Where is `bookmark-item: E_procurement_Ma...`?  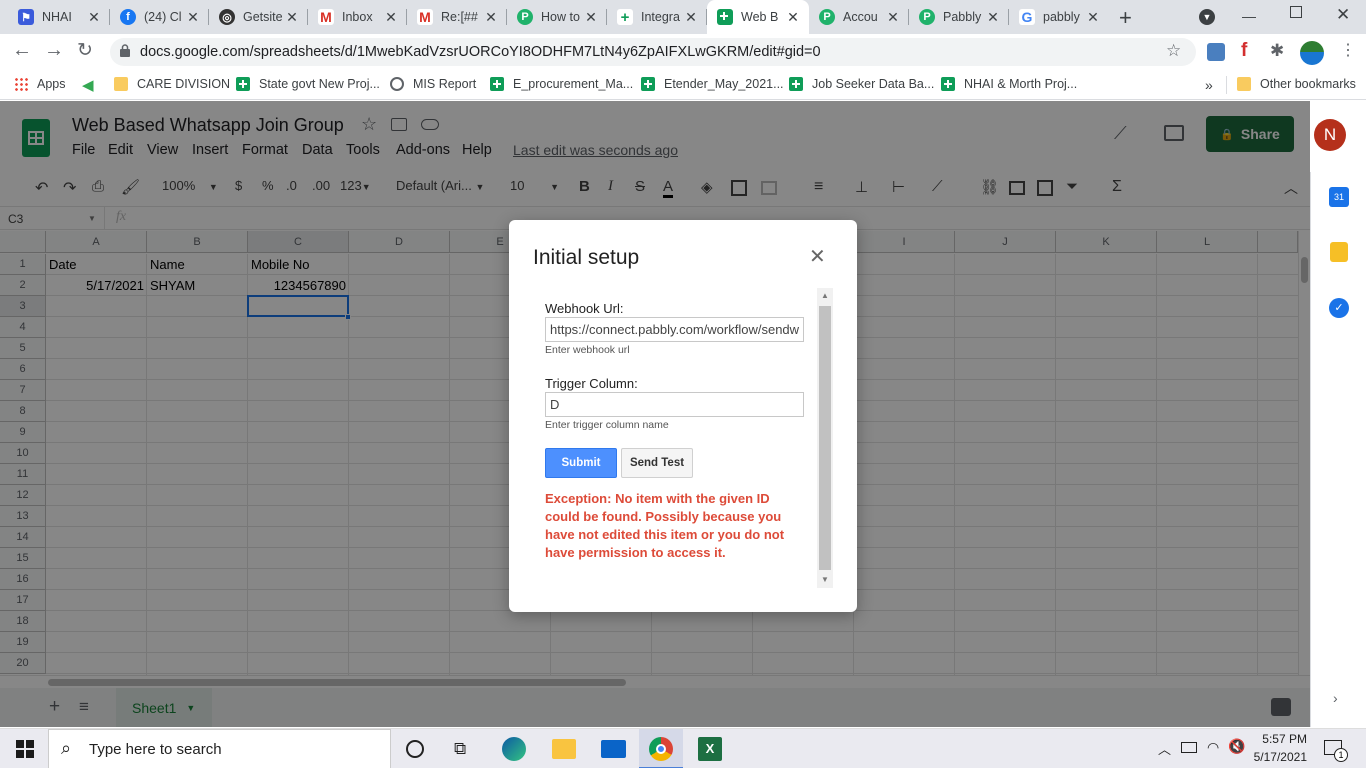
bookmark-item: E_procurement_Ma... is located at coordinates (561, 84).